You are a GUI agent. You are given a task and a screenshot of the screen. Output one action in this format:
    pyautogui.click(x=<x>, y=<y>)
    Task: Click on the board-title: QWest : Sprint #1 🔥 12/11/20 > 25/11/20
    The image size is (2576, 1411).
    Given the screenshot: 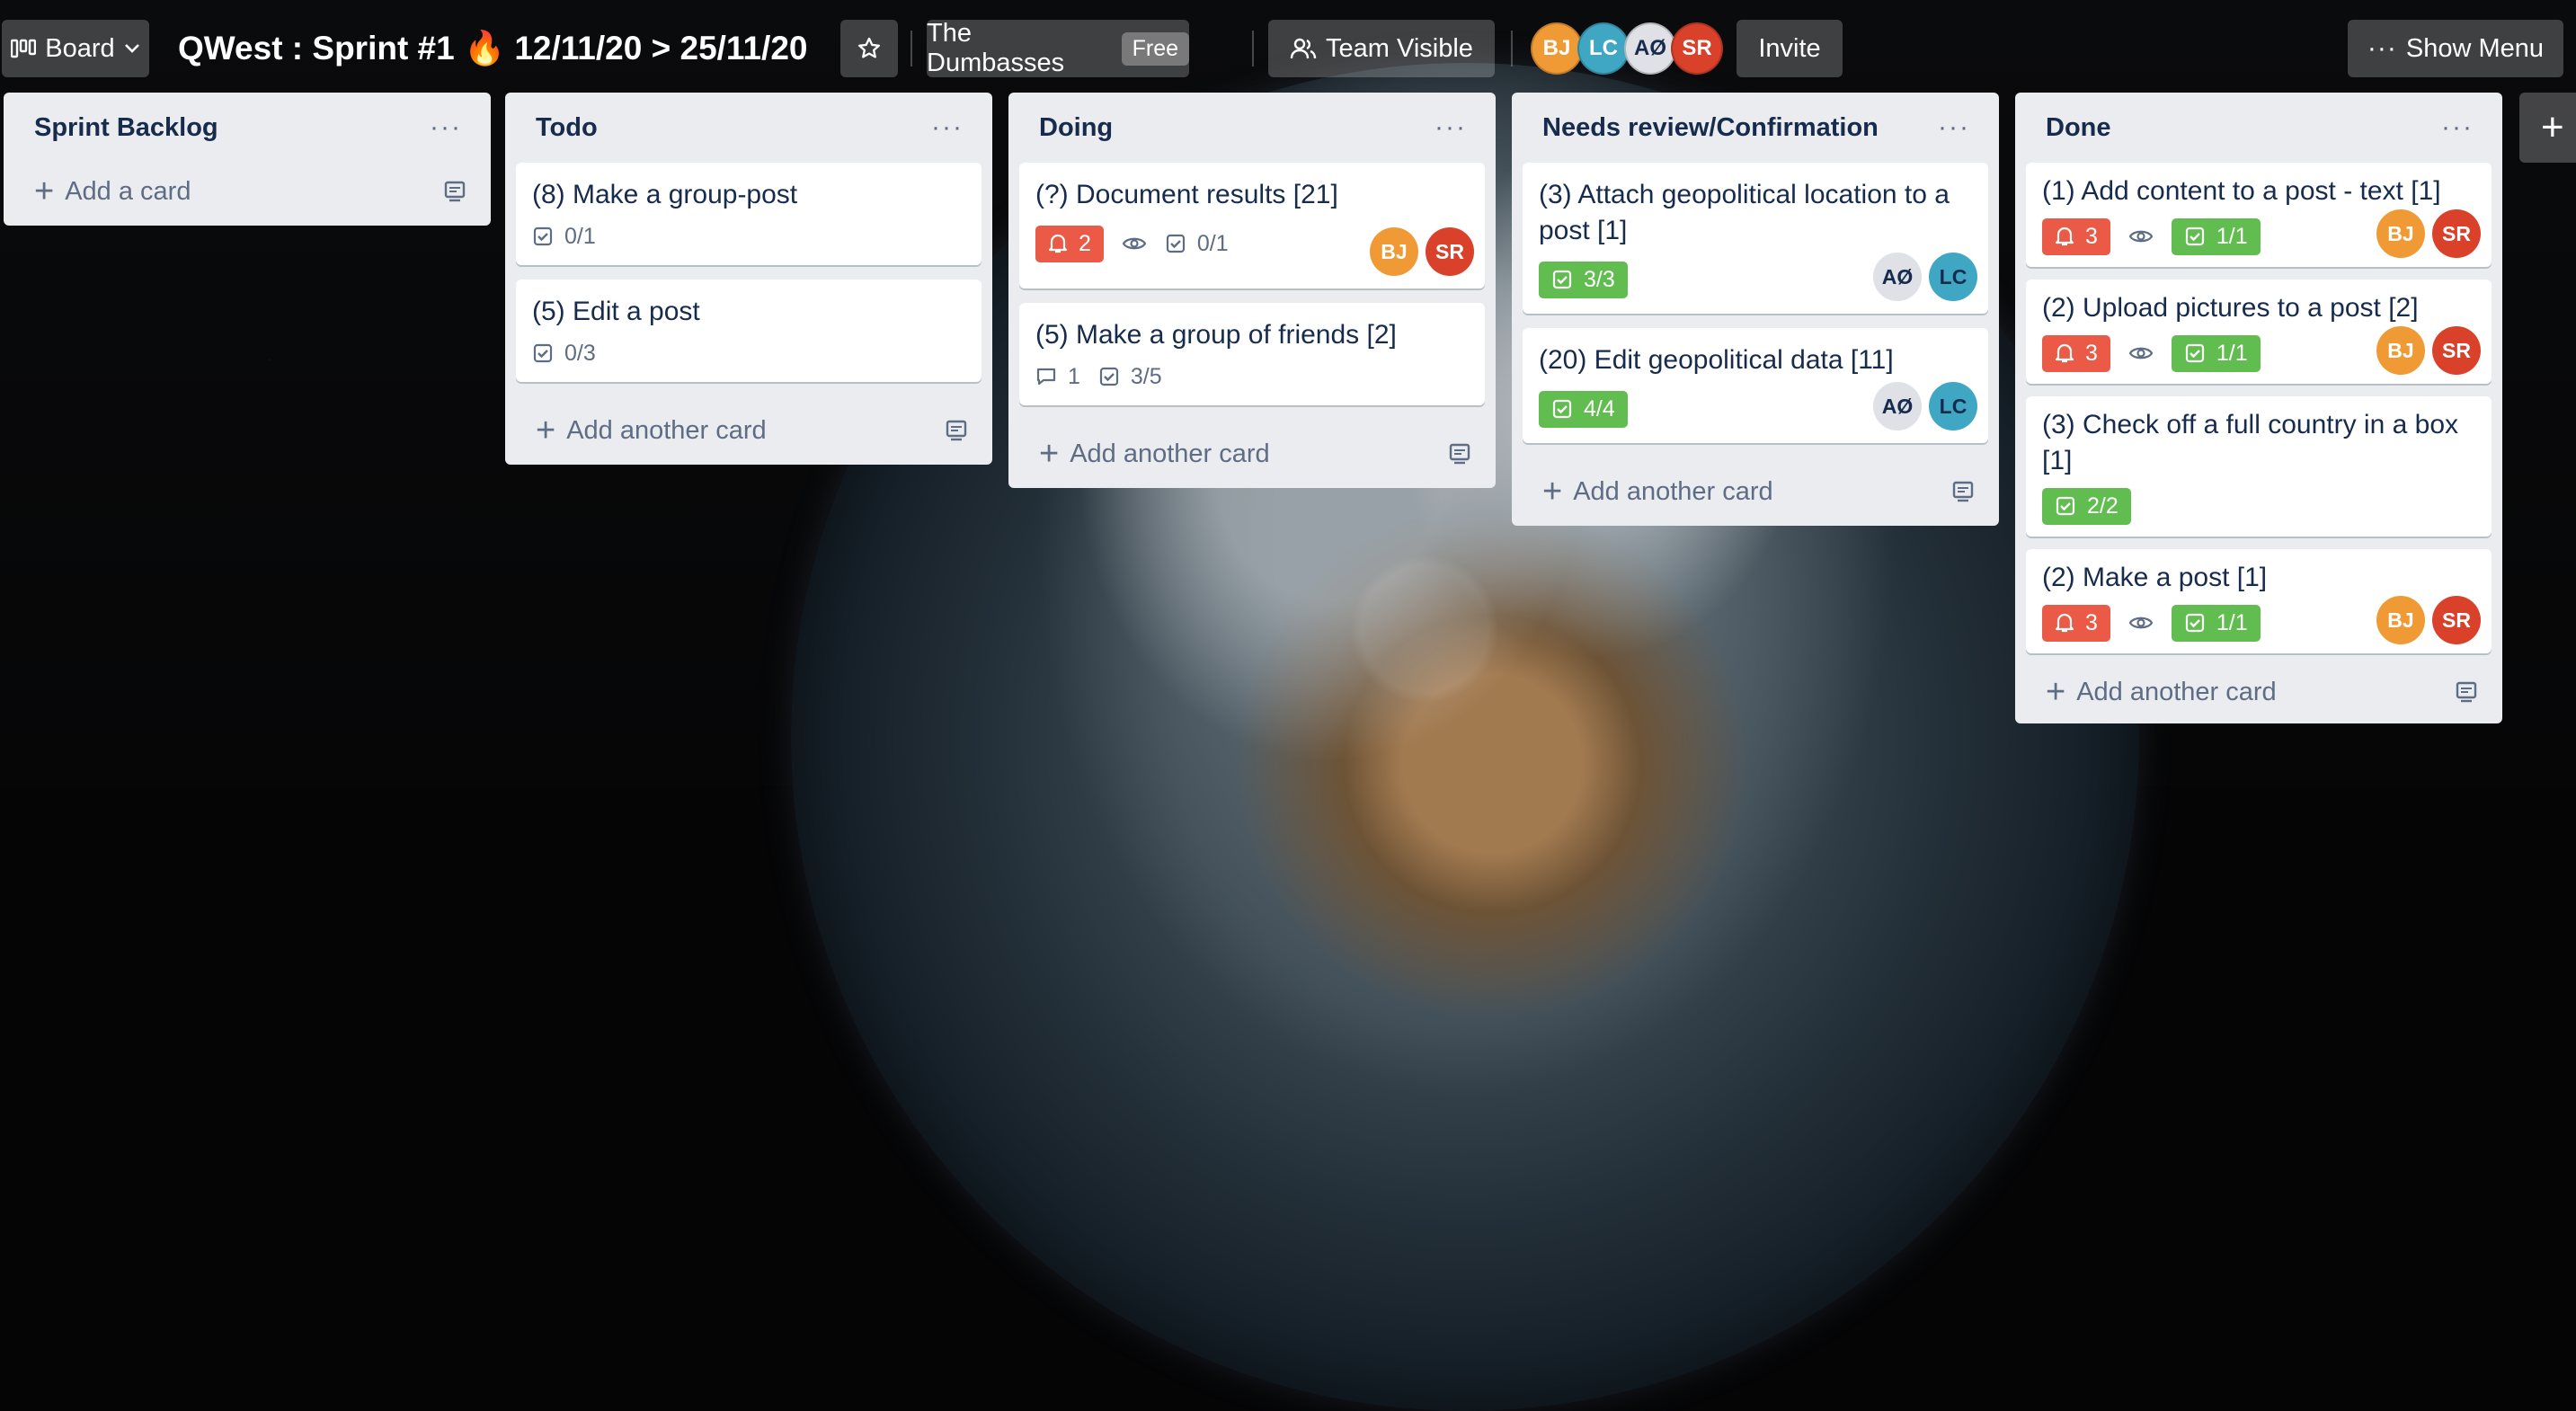 What is the action you would take?
    pyautogui.click(x=492, y=48)
    